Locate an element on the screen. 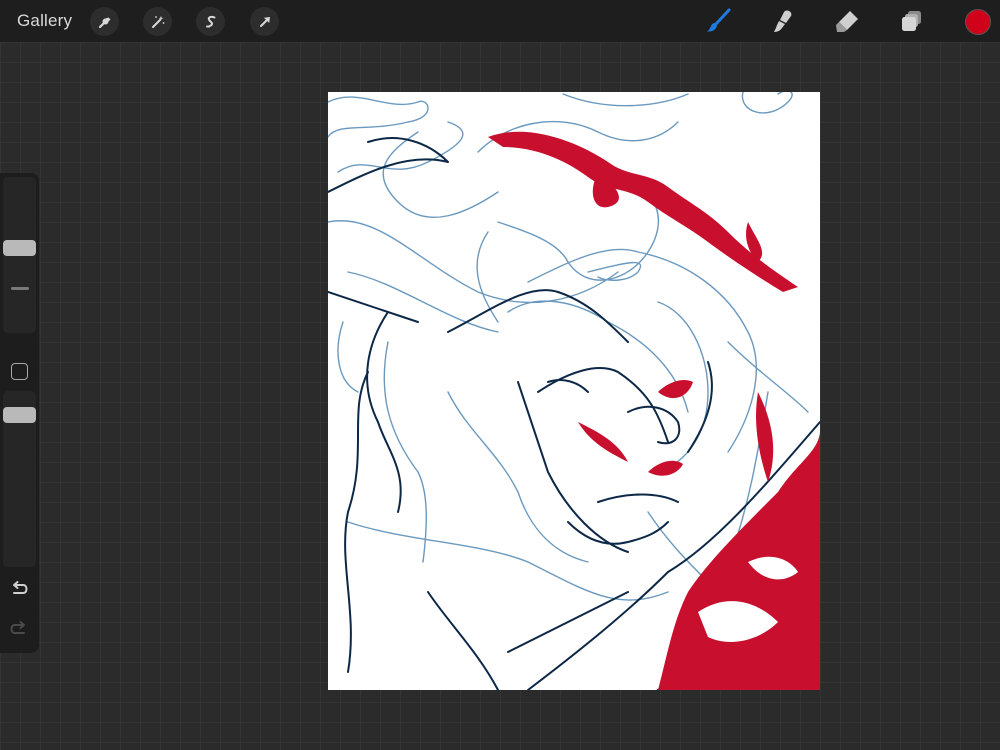  selection-s-icon is located at coordinates (210, 21).